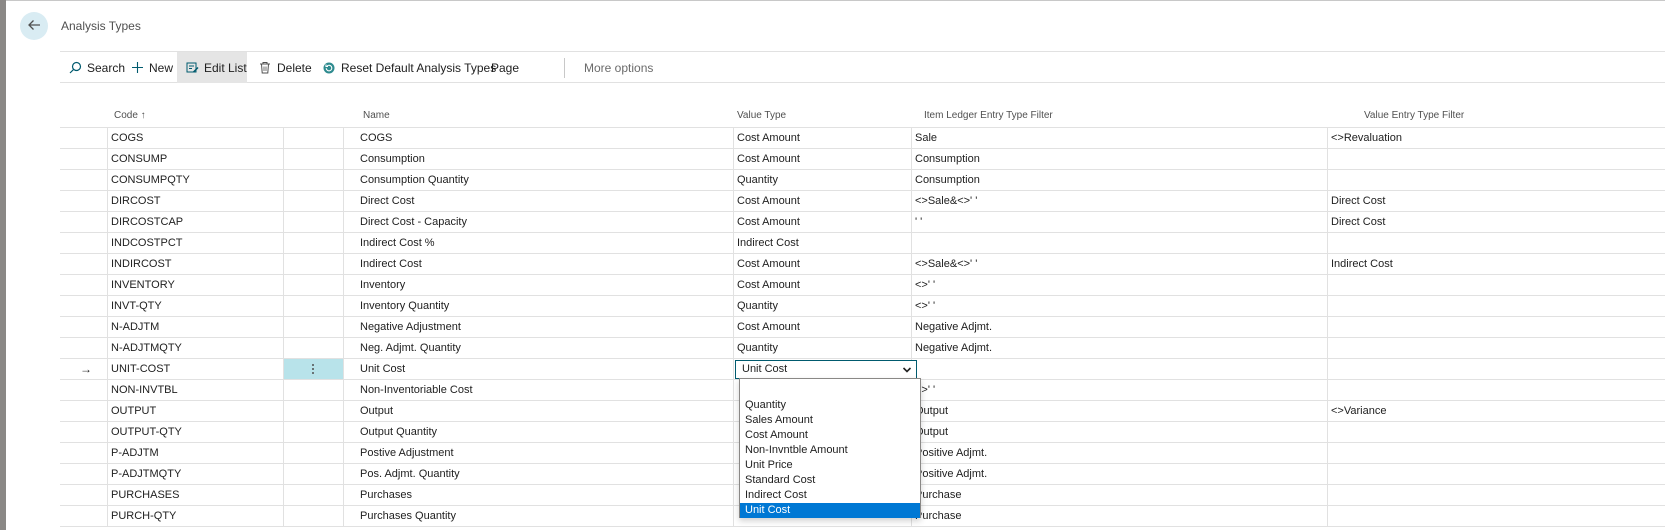 Image resolution: width=1665 pixels, height=530 pixels. What do you see at coordinates (761, 116) in the screenshot?
I see `column-header-value-type: Value Type` at bounding box center [761, 116].